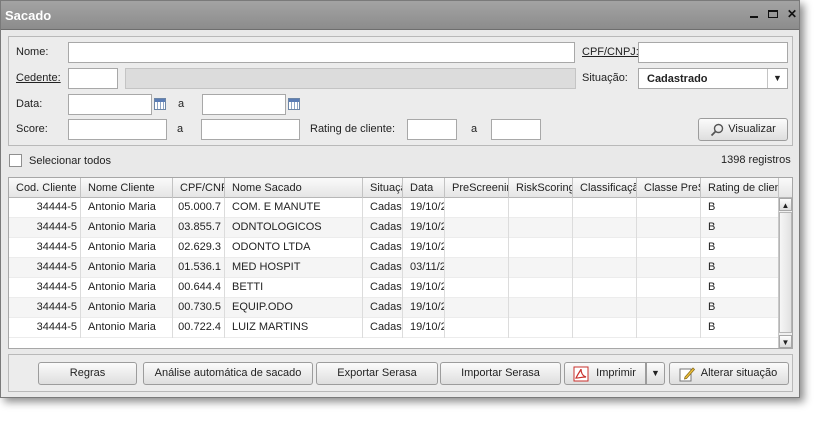 The width and height of the screenshot is (824, 425). I want to click on exportar-serasa-button: Exportar Serasa, so click(377, 373).